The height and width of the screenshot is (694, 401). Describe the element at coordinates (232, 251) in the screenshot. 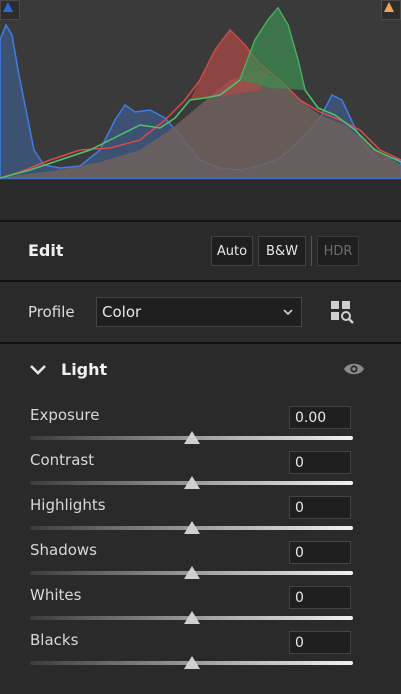

I see `auto-button: Auto` at that location.